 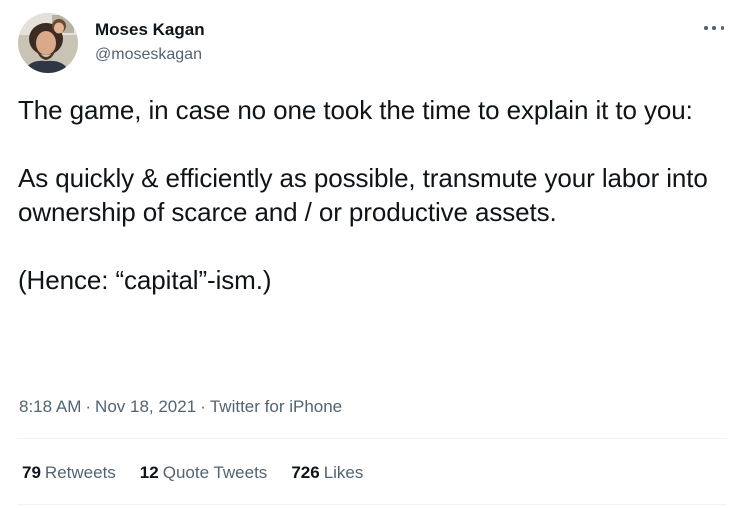 I want to click on avatar-image, so click(x=48, y=43).